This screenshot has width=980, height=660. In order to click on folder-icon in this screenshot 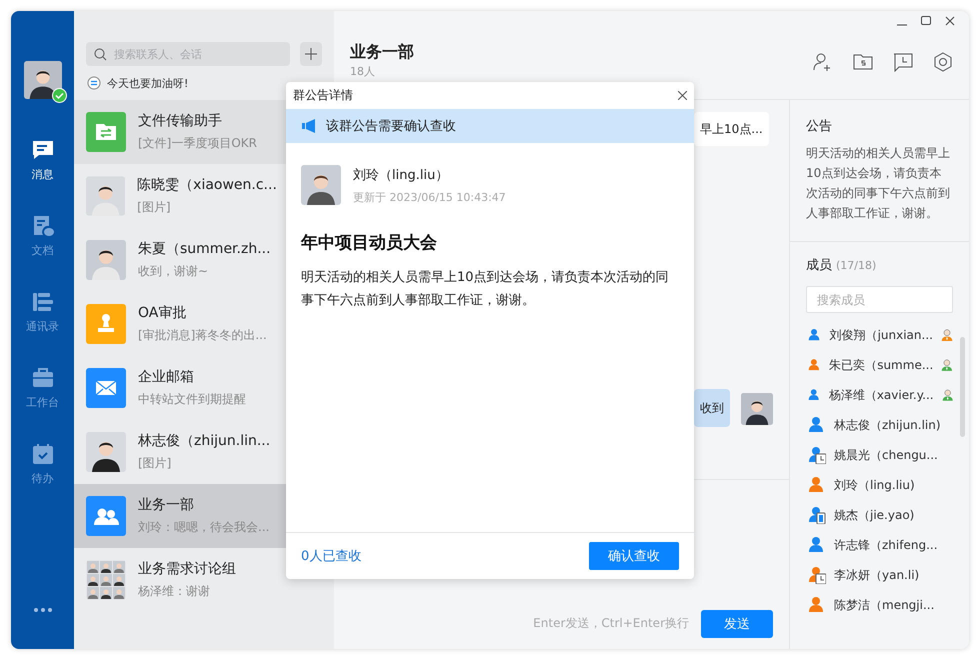, I will do `click(863, 62)`.